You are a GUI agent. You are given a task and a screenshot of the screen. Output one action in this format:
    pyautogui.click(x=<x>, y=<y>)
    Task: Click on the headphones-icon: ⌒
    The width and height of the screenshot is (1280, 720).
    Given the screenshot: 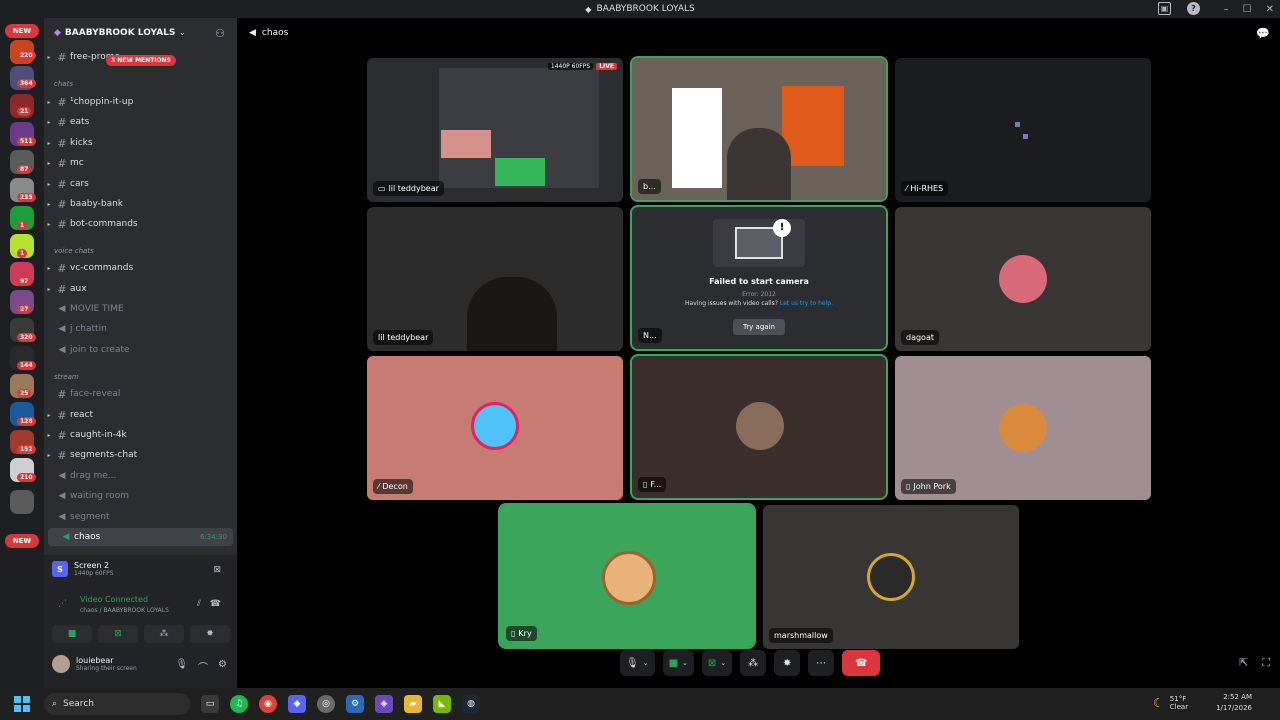 What is the action you would take?
    pyautogui.click(x=203, y=666)
    